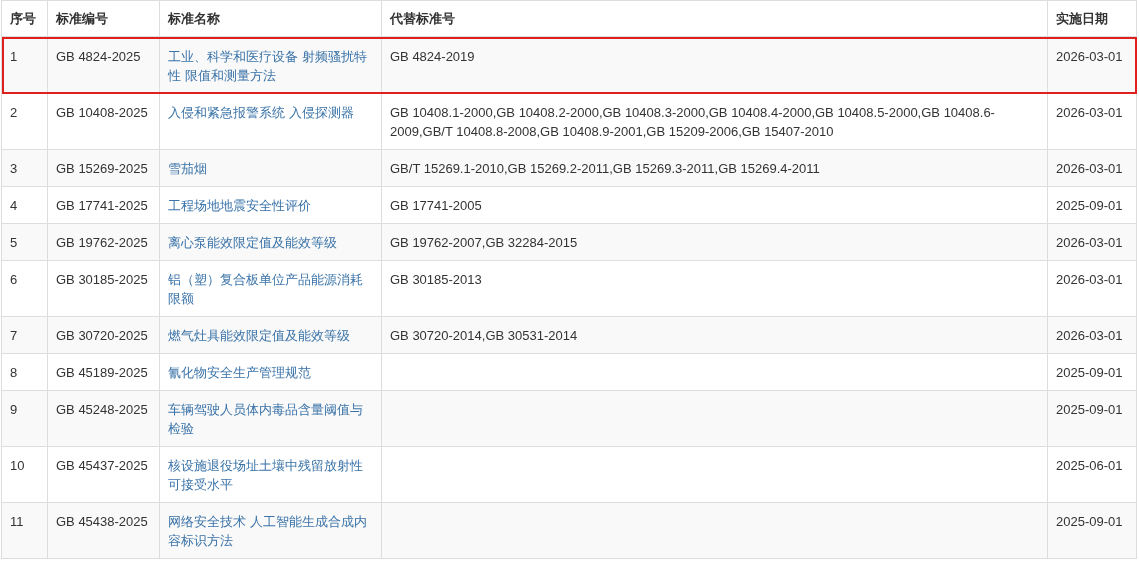 This screenshot has width=1139, height=570. Describe the element at coordinates (14, 56) in the screenshot. I see `table-cell: 1` at that location.